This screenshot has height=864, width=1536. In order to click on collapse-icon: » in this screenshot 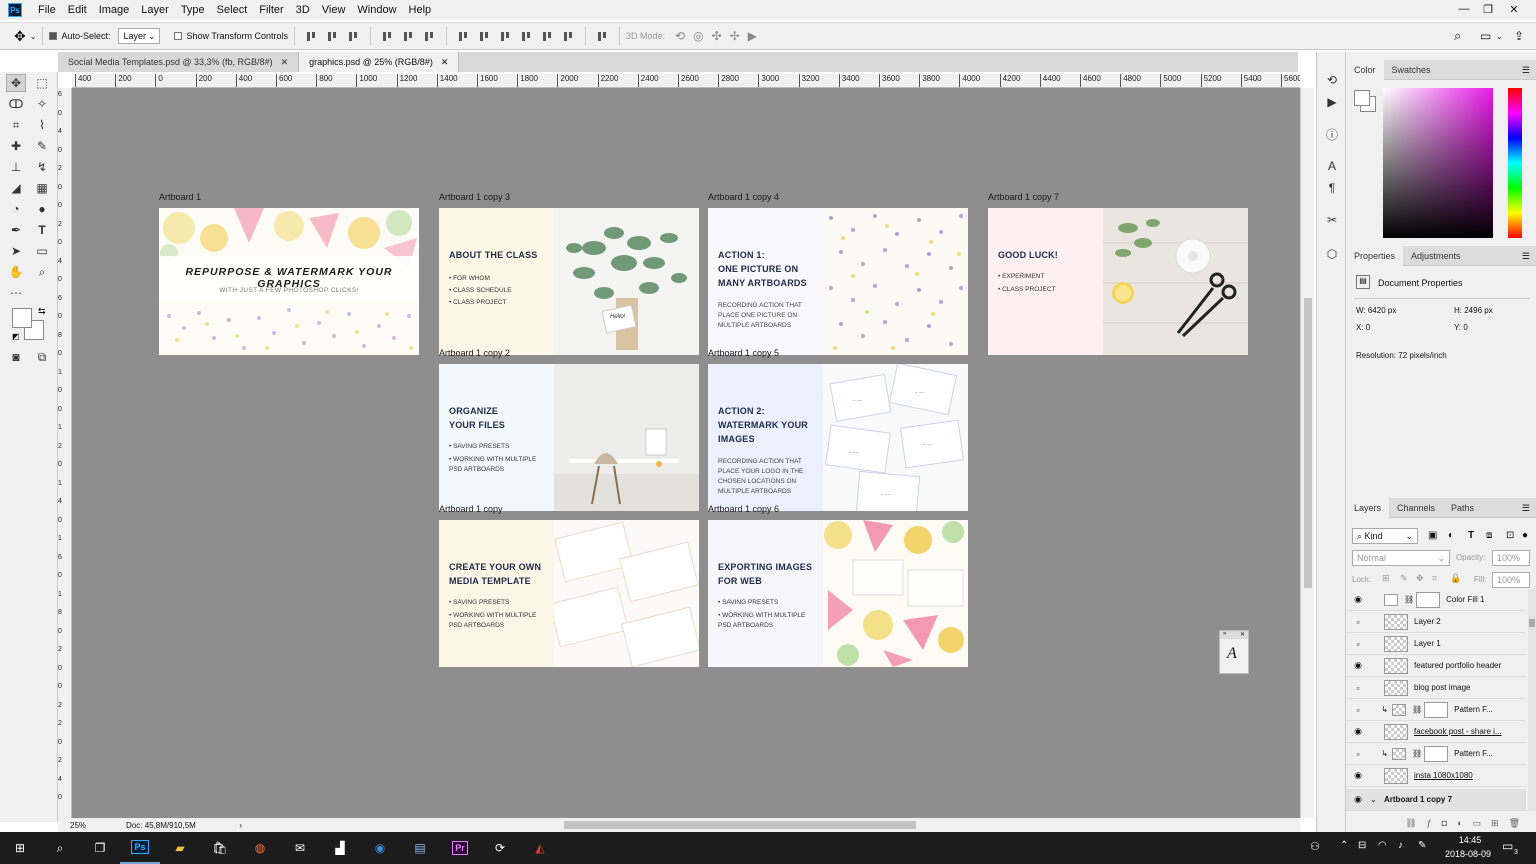, I will do `click(1224, 635)`.